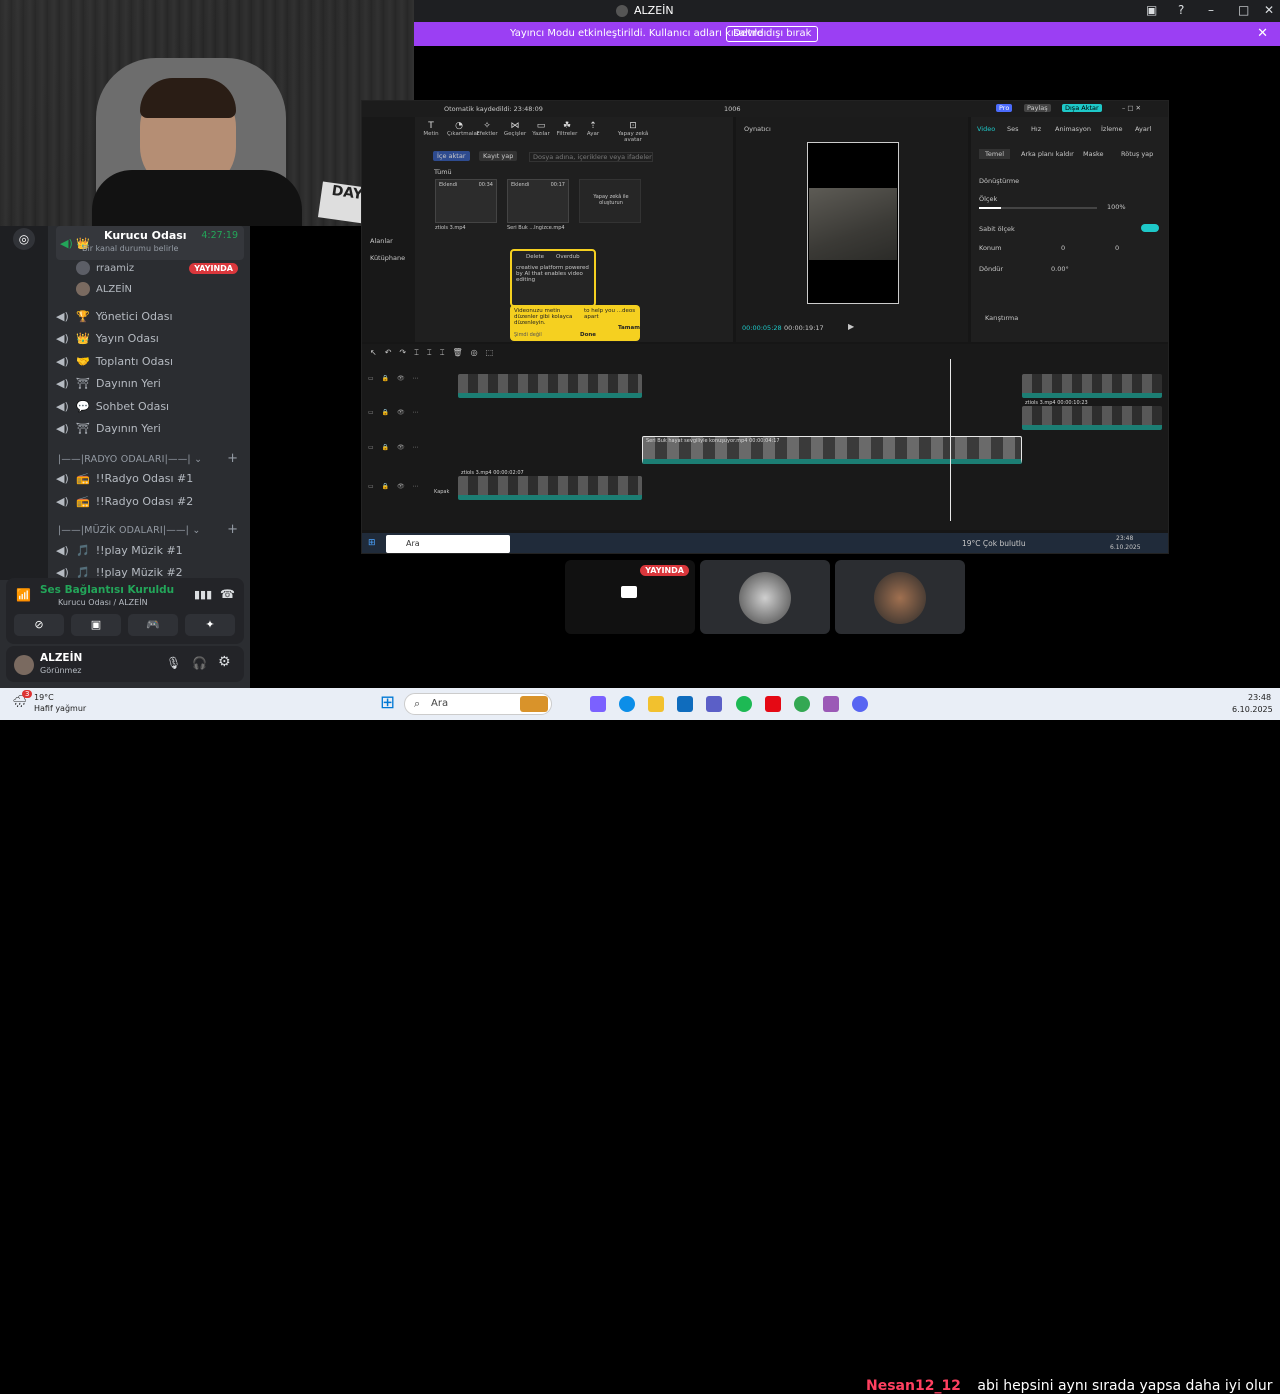 The image size is (1280, 1394). Describe the element at coordinates (629, 328) in the screenshot. I see `tip-done: Tamam` at that location.